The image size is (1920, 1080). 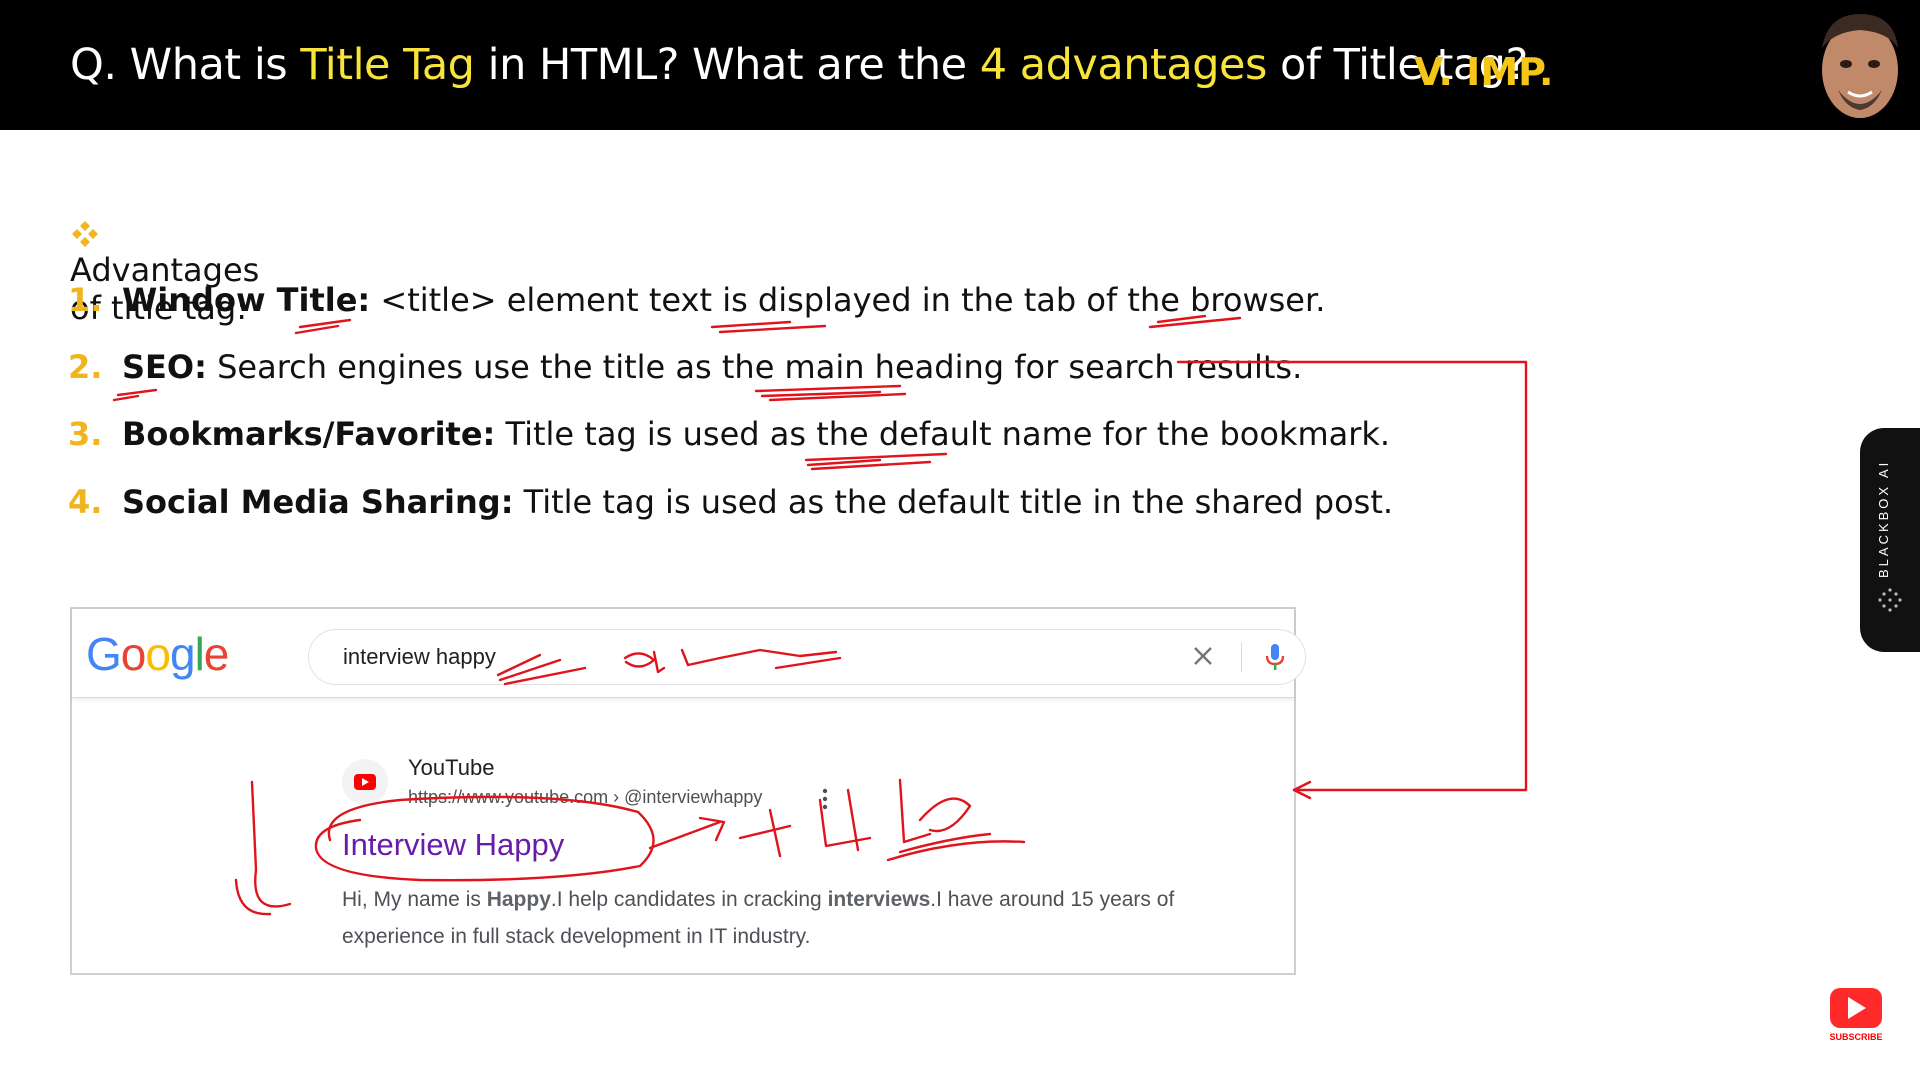 What do you see at coordinates (807, 657) in the screenshot?
I see `search-input: interview happy` at bounding box center [807, 657].